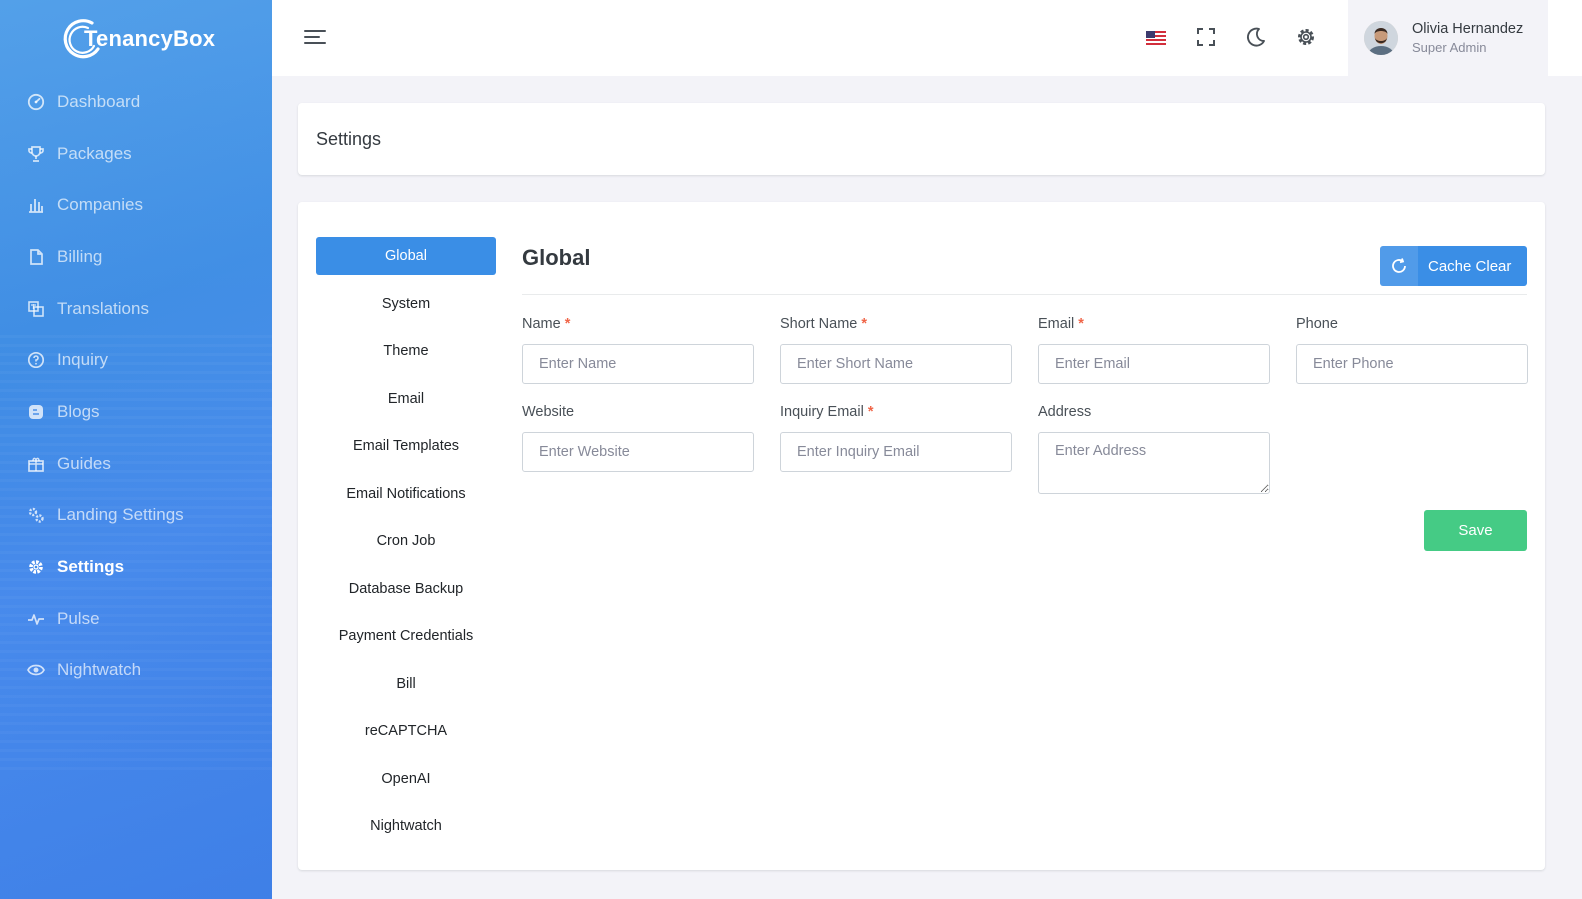  Describe the element at coordinates (136, 257) in the screenshot. I see `sidebar-item-billing: Billing` at that location.